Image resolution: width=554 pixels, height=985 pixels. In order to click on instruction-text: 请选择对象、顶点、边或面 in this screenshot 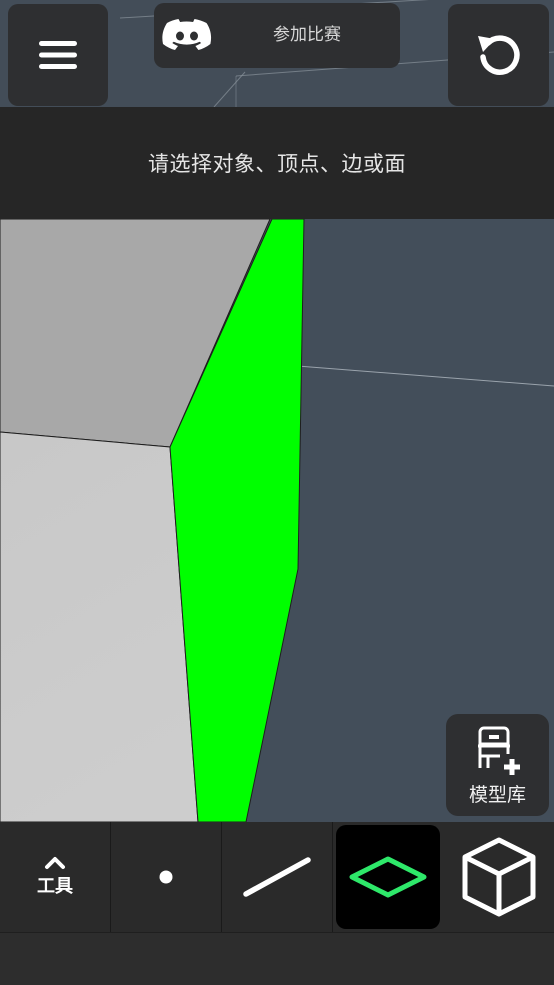, I will do `click(277, 164)`.